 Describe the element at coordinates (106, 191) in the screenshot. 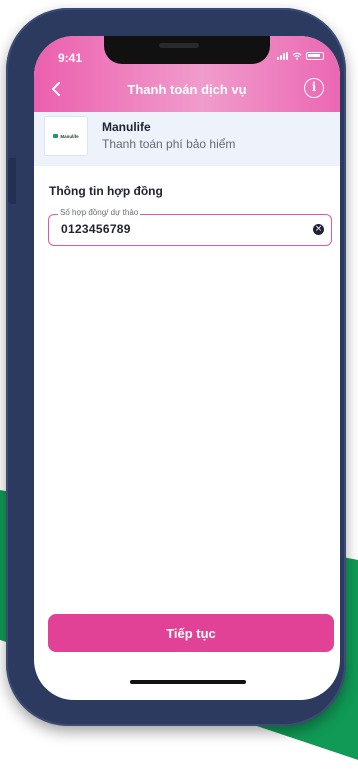

I see `section-title: Thông tin hợp đồng` at that location.